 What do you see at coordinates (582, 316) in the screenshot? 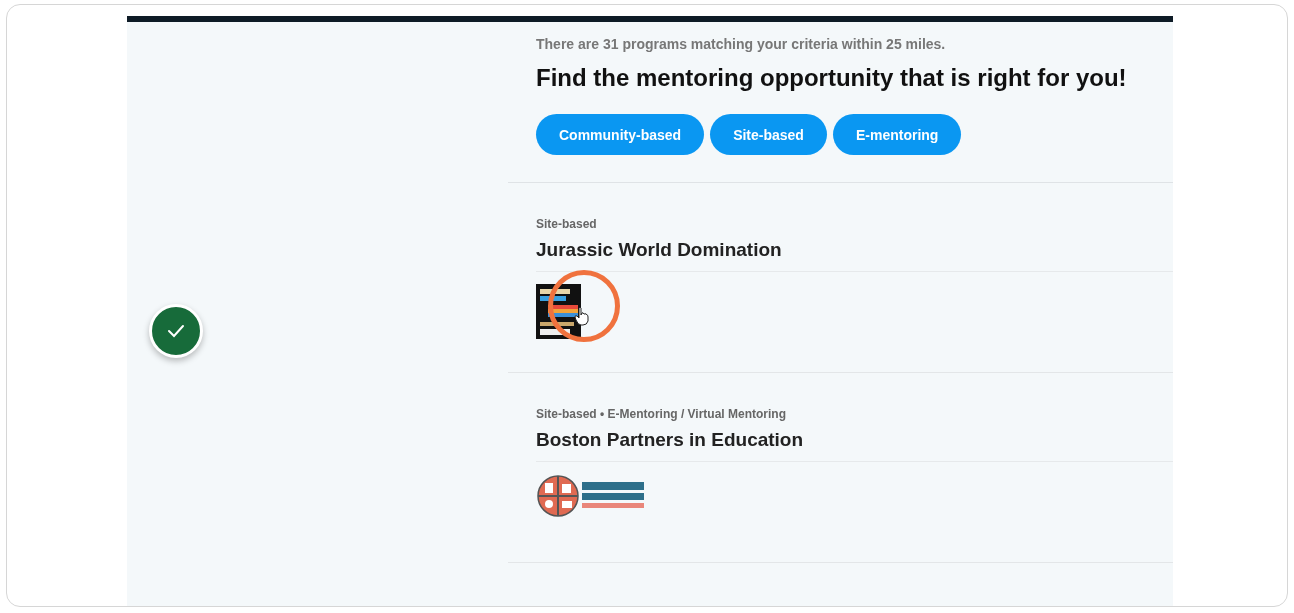
I see `hand-cursor-icon` at bounding box center [582, 316].